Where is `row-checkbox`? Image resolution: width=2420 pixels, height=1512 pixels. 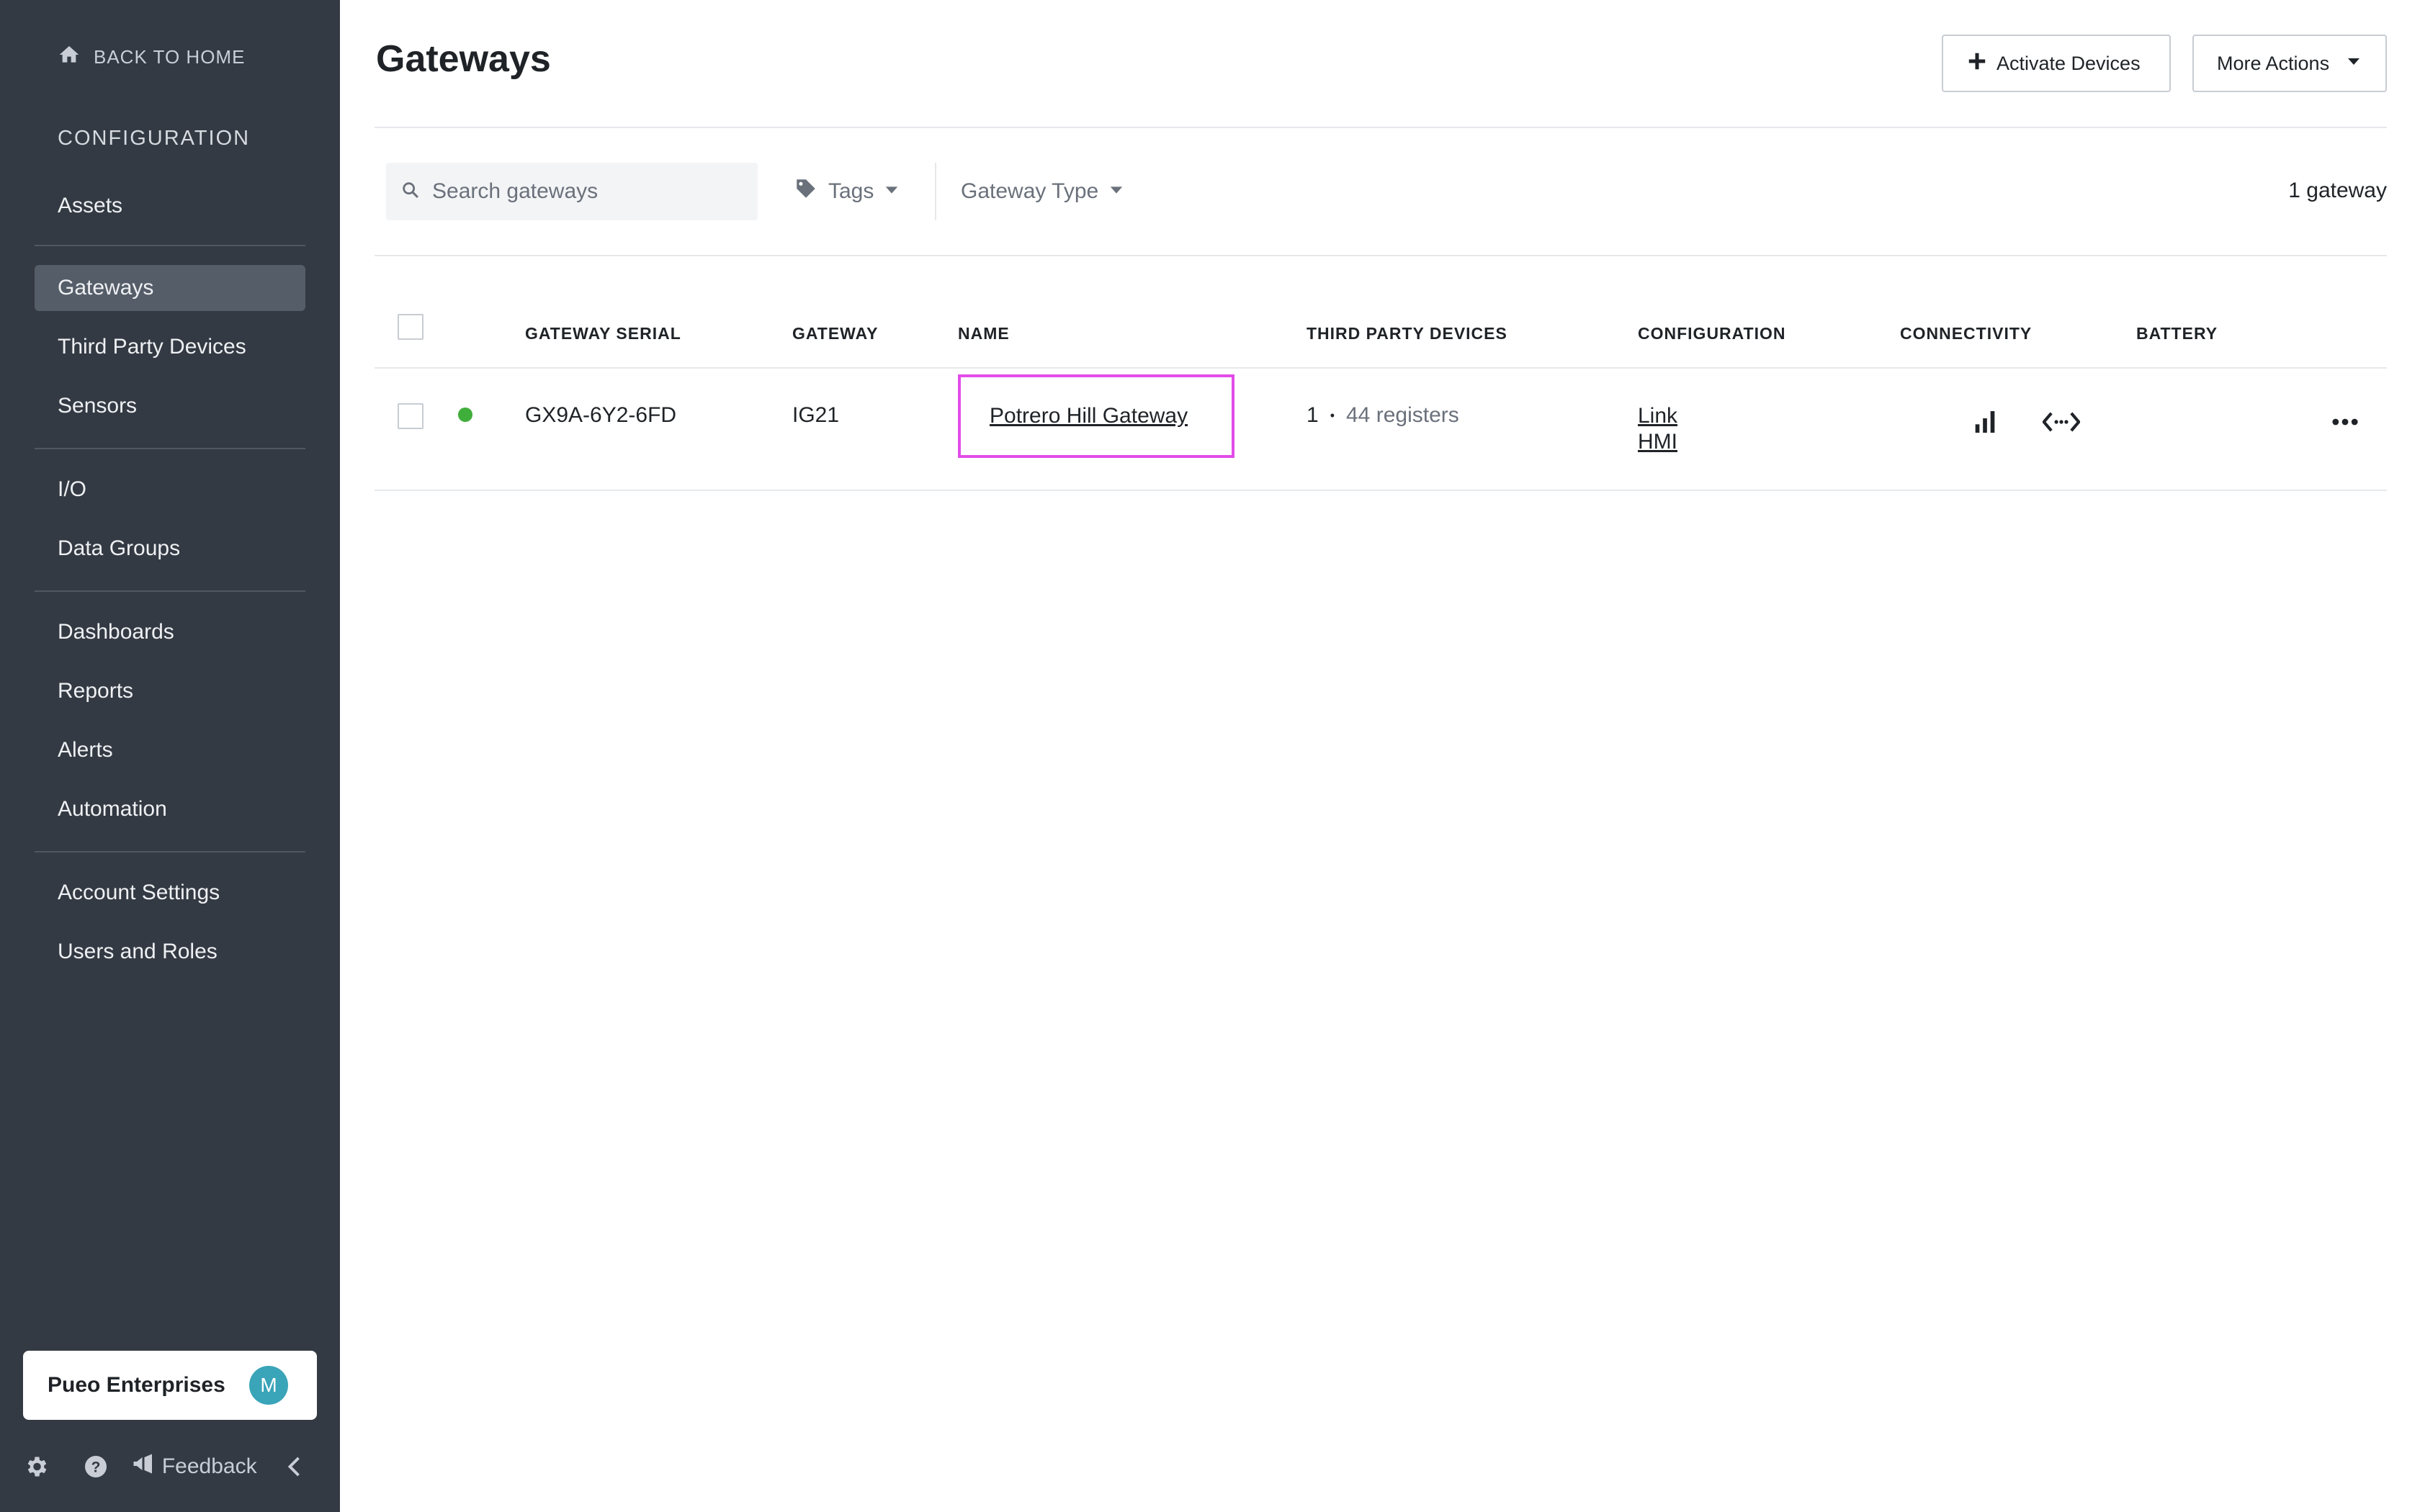 row-checkbox is located at coordinates (411, 416).